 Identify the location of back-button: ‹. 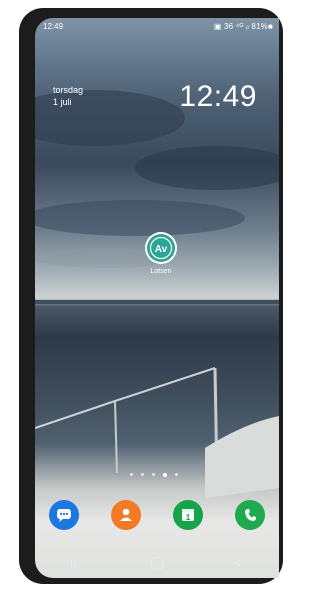
(238, 563).